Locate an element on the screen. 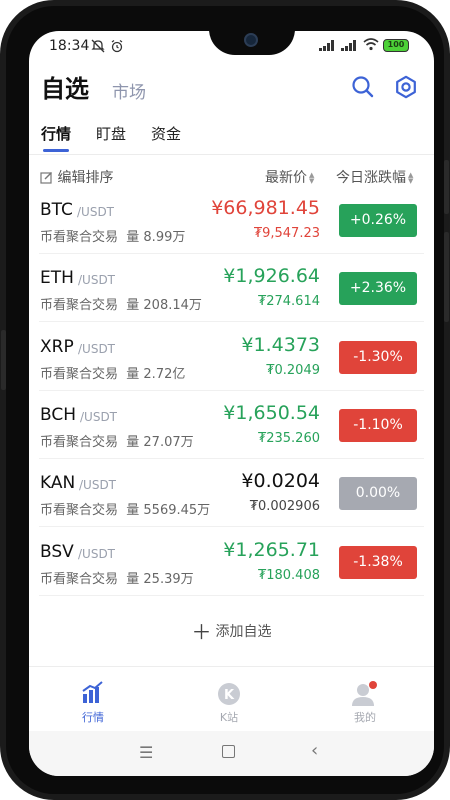 This screenshot has width=450, height=800. add-watchlist-button: ＋添加自选 is located at coordinates (231, 630).